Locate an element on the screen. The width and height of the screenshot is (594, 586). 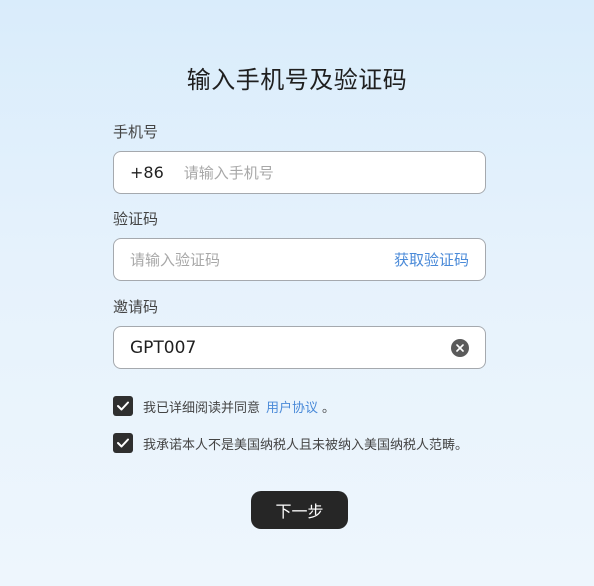
close-icon is located at coordinates (460, 347).